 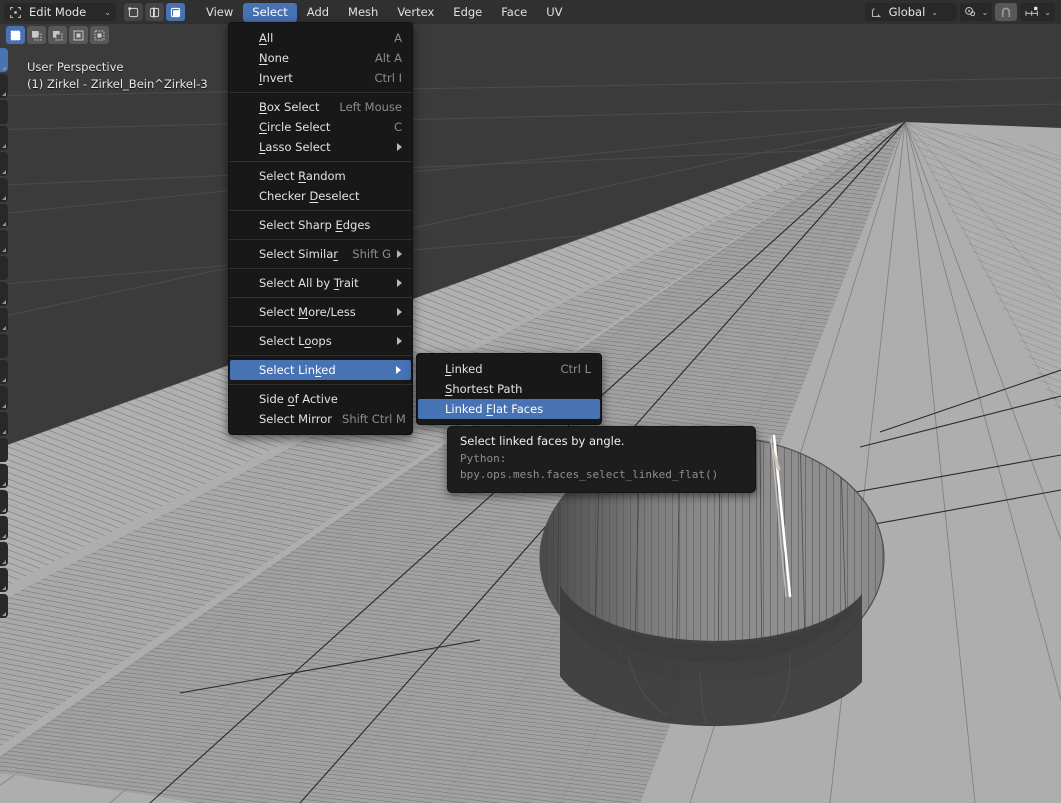 I want to click on viewport-toolbar, so click(x=4, y=333).